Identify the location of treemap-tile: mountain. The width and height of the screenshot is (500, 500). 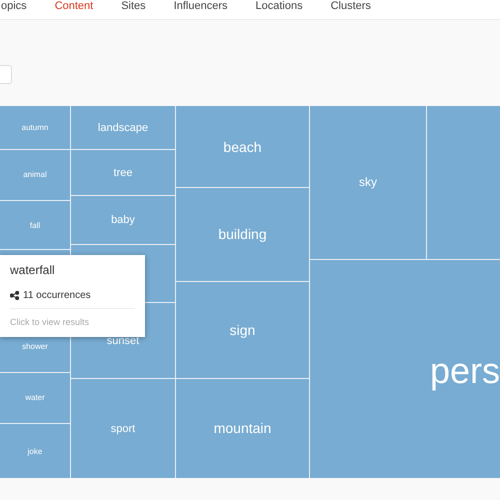
(242, 428).